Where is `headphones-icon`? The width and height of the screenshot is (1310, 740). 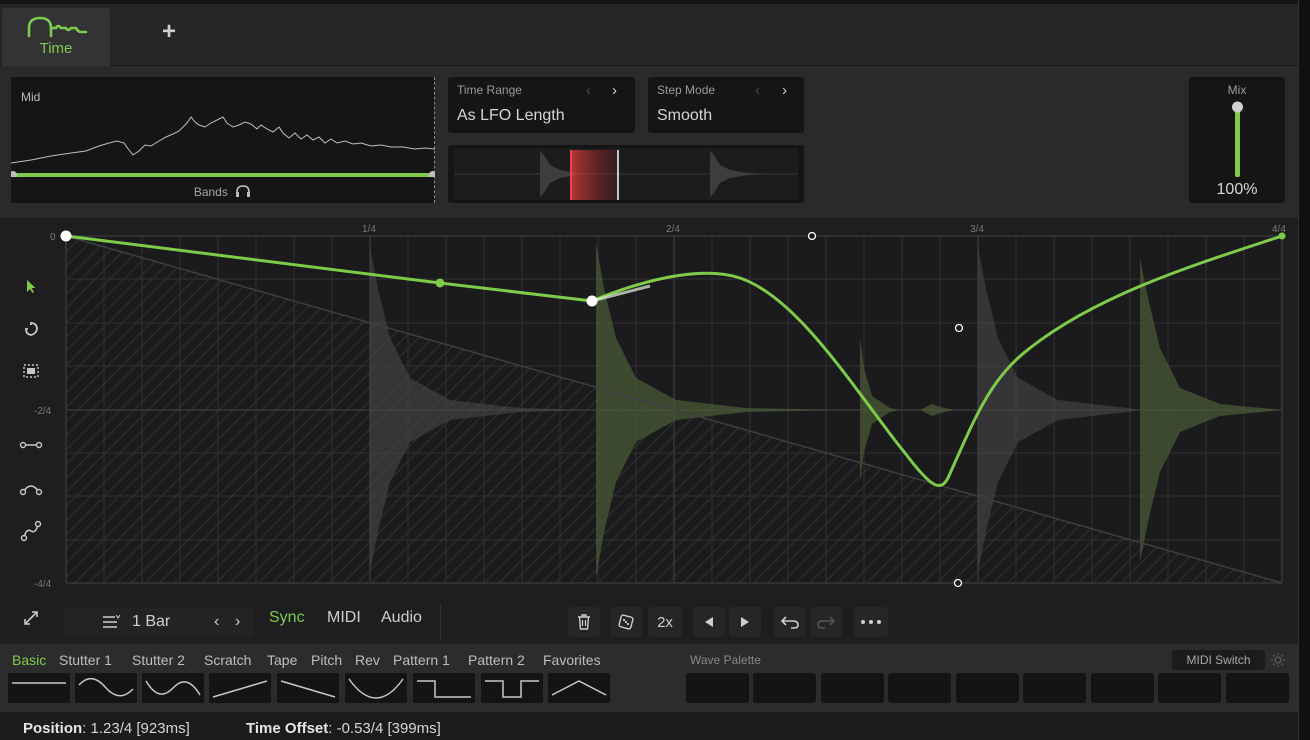
headphones-icon is located at coordinates (243, 191).